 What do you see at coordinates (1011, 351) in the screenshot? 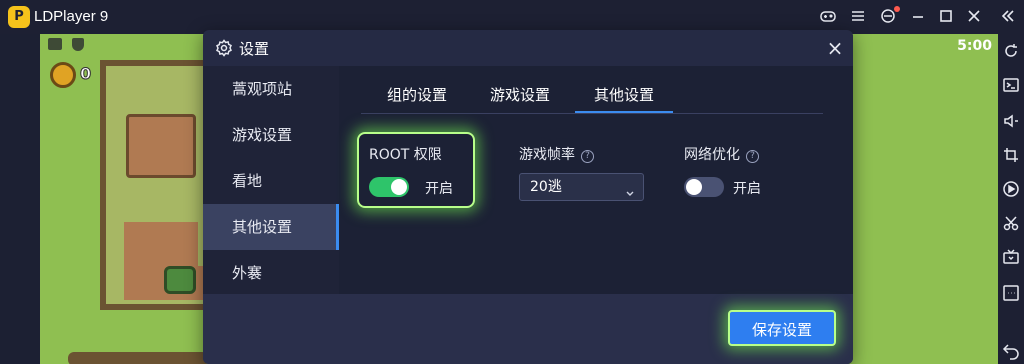
I see `back-icon` at bounding box center [1011, 351].